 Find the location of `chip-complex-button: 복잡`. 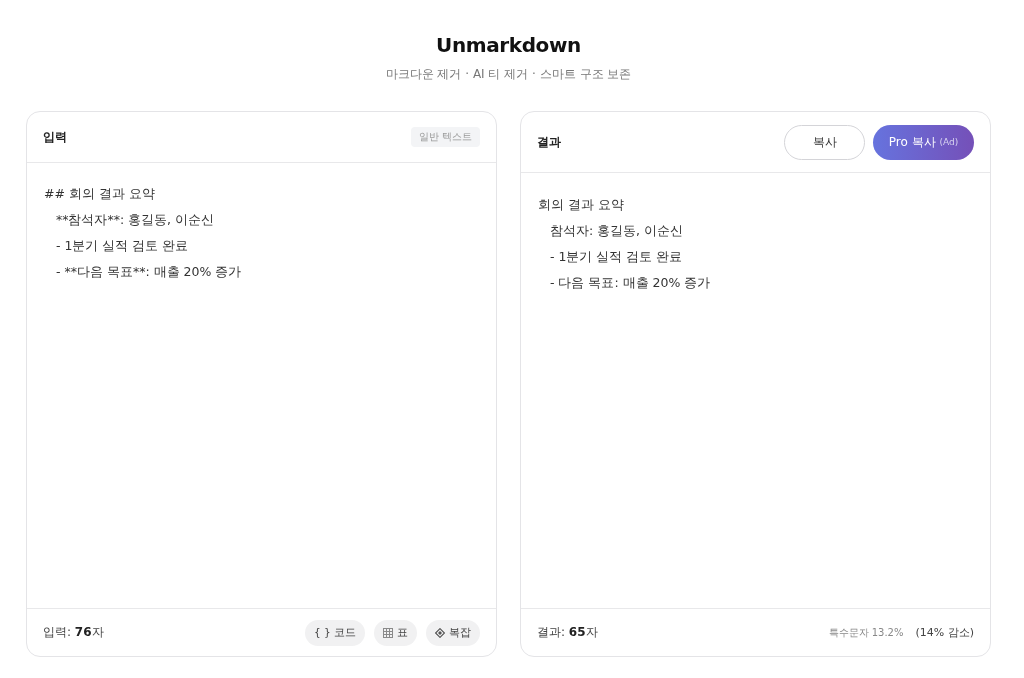

chip-complex-button: 복잡 is located at coordinates (453, 632).